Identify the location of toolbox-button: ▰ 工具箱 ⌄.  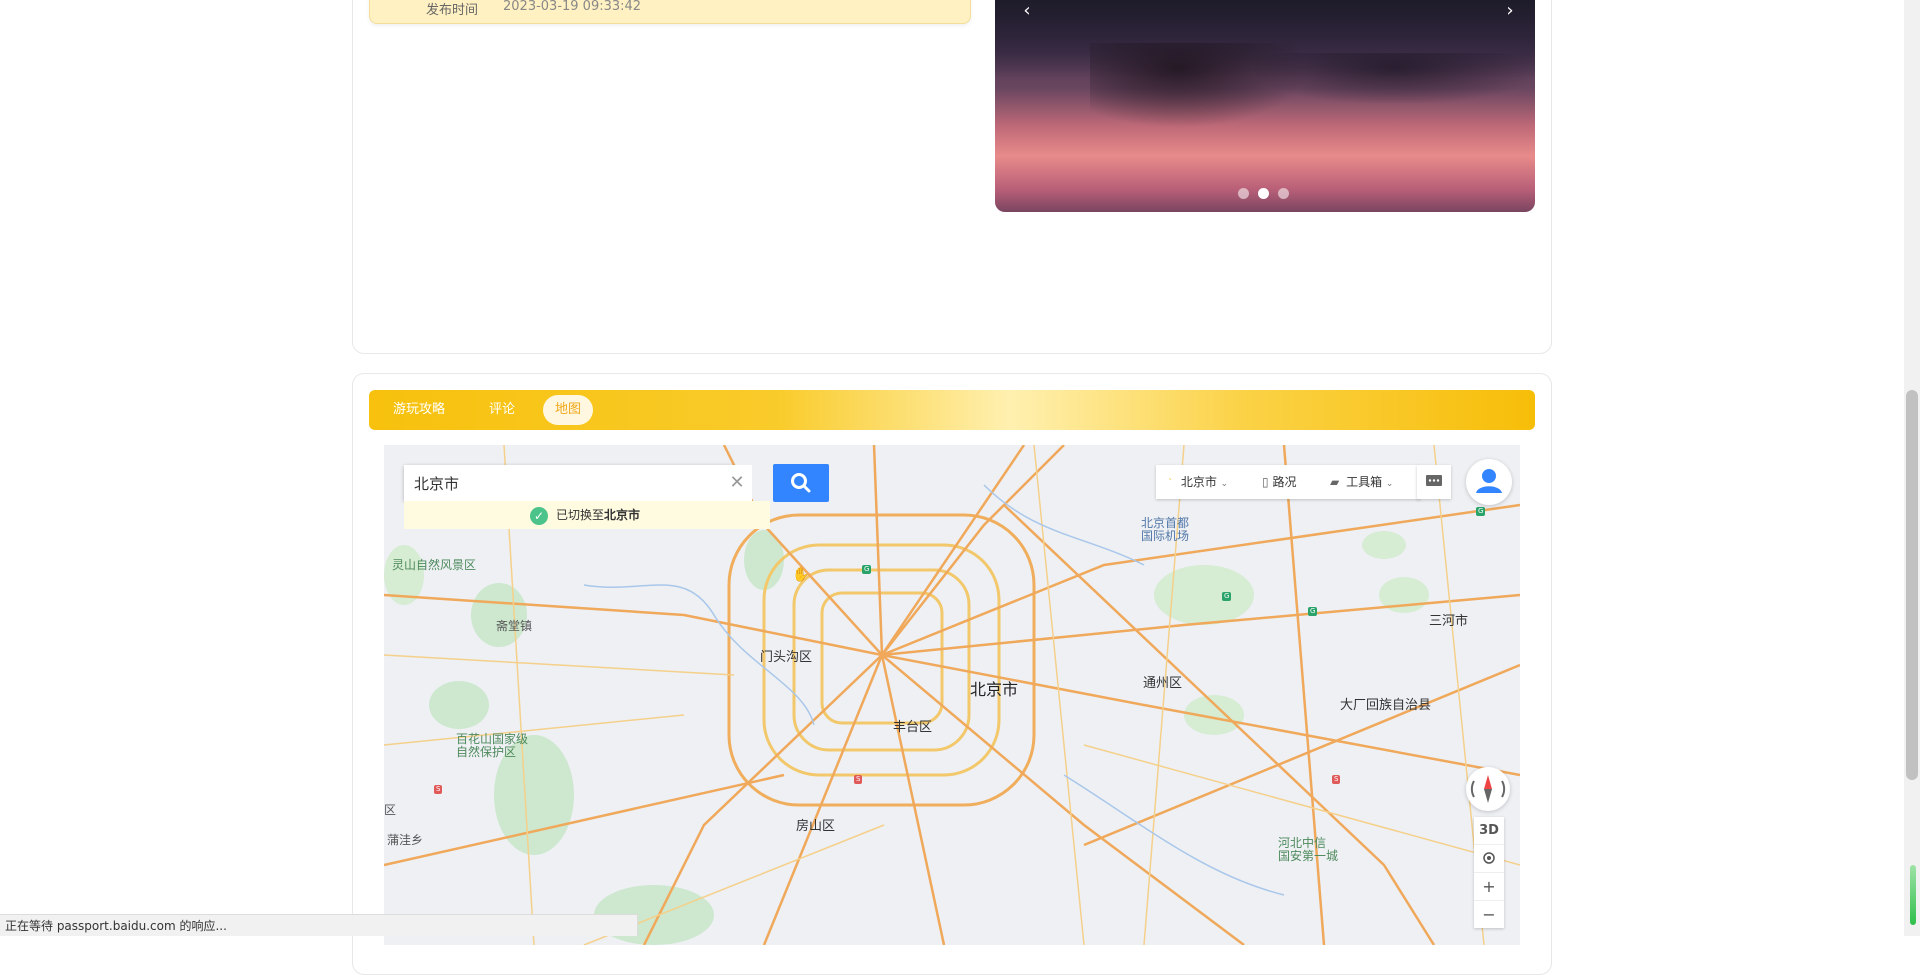
(1361, 482).